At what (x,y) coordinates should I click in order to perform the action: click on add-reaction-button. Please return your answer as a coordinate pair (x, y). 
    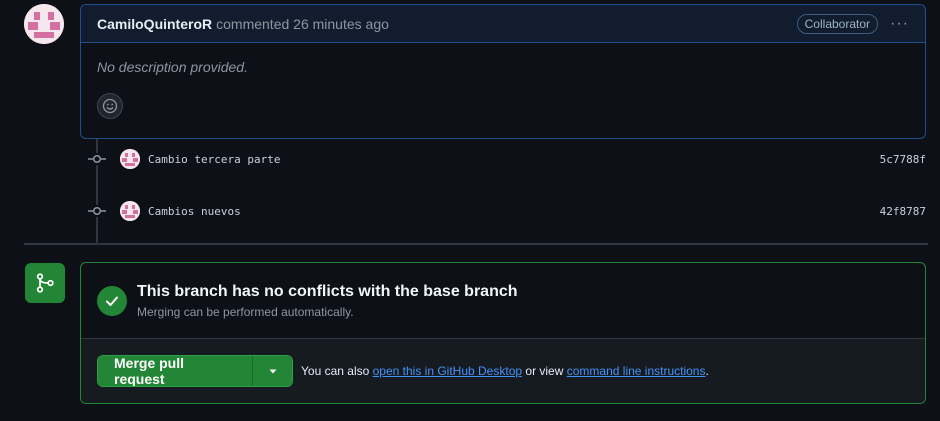
    Looking at the image, I should click on (110, 106).